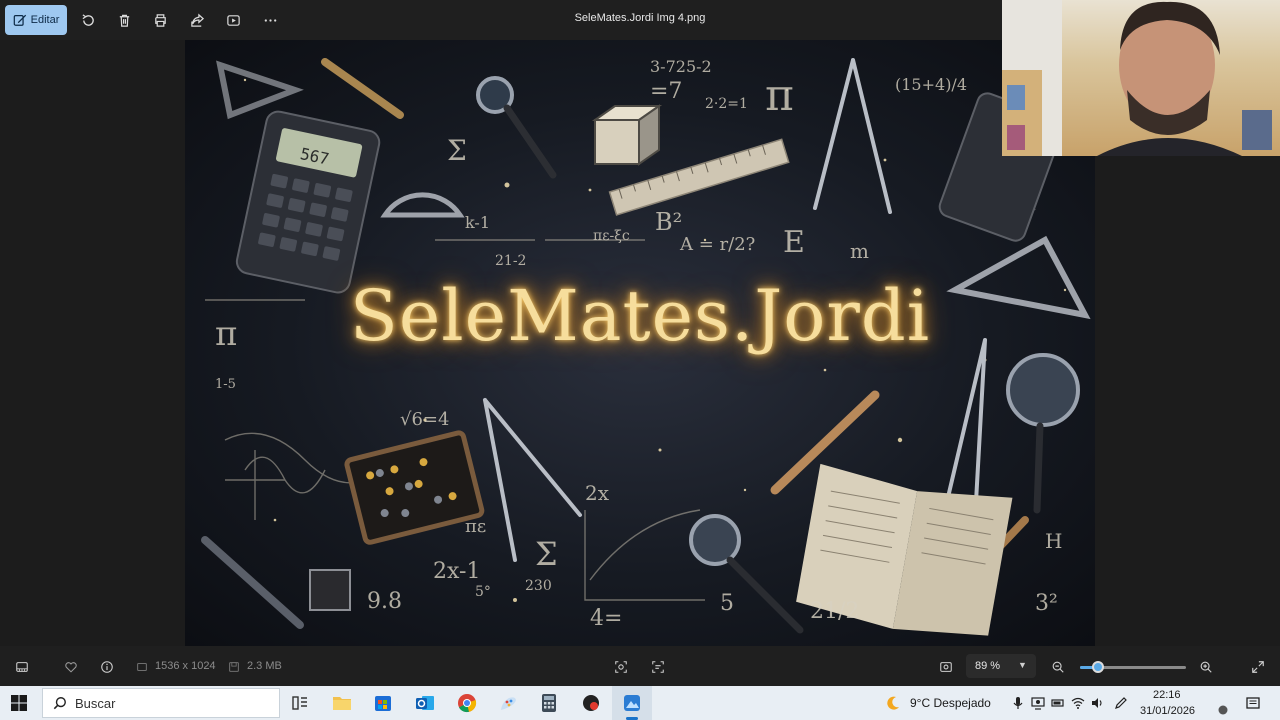 This screenshot has width=1280, height=720. What do you see at coordinates (658, 667) in the screenshot?
I see `text-scan-icon` at bounding box center [658, 667].